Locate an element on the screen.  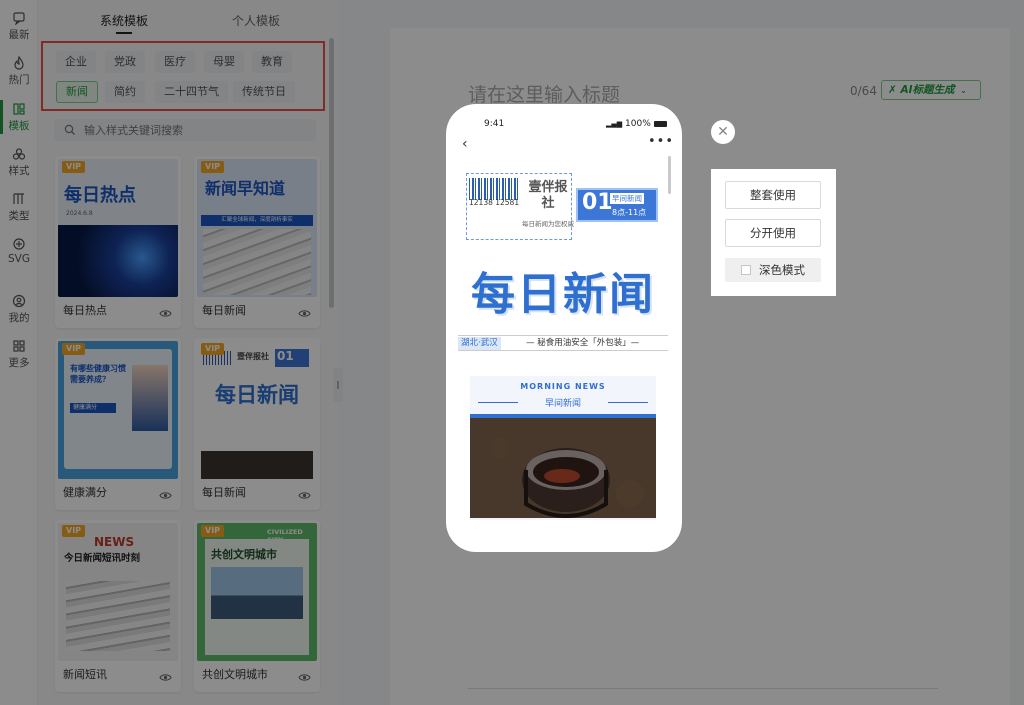
dark-mode-label: 深色模式 is located at coordinates (782, 270).